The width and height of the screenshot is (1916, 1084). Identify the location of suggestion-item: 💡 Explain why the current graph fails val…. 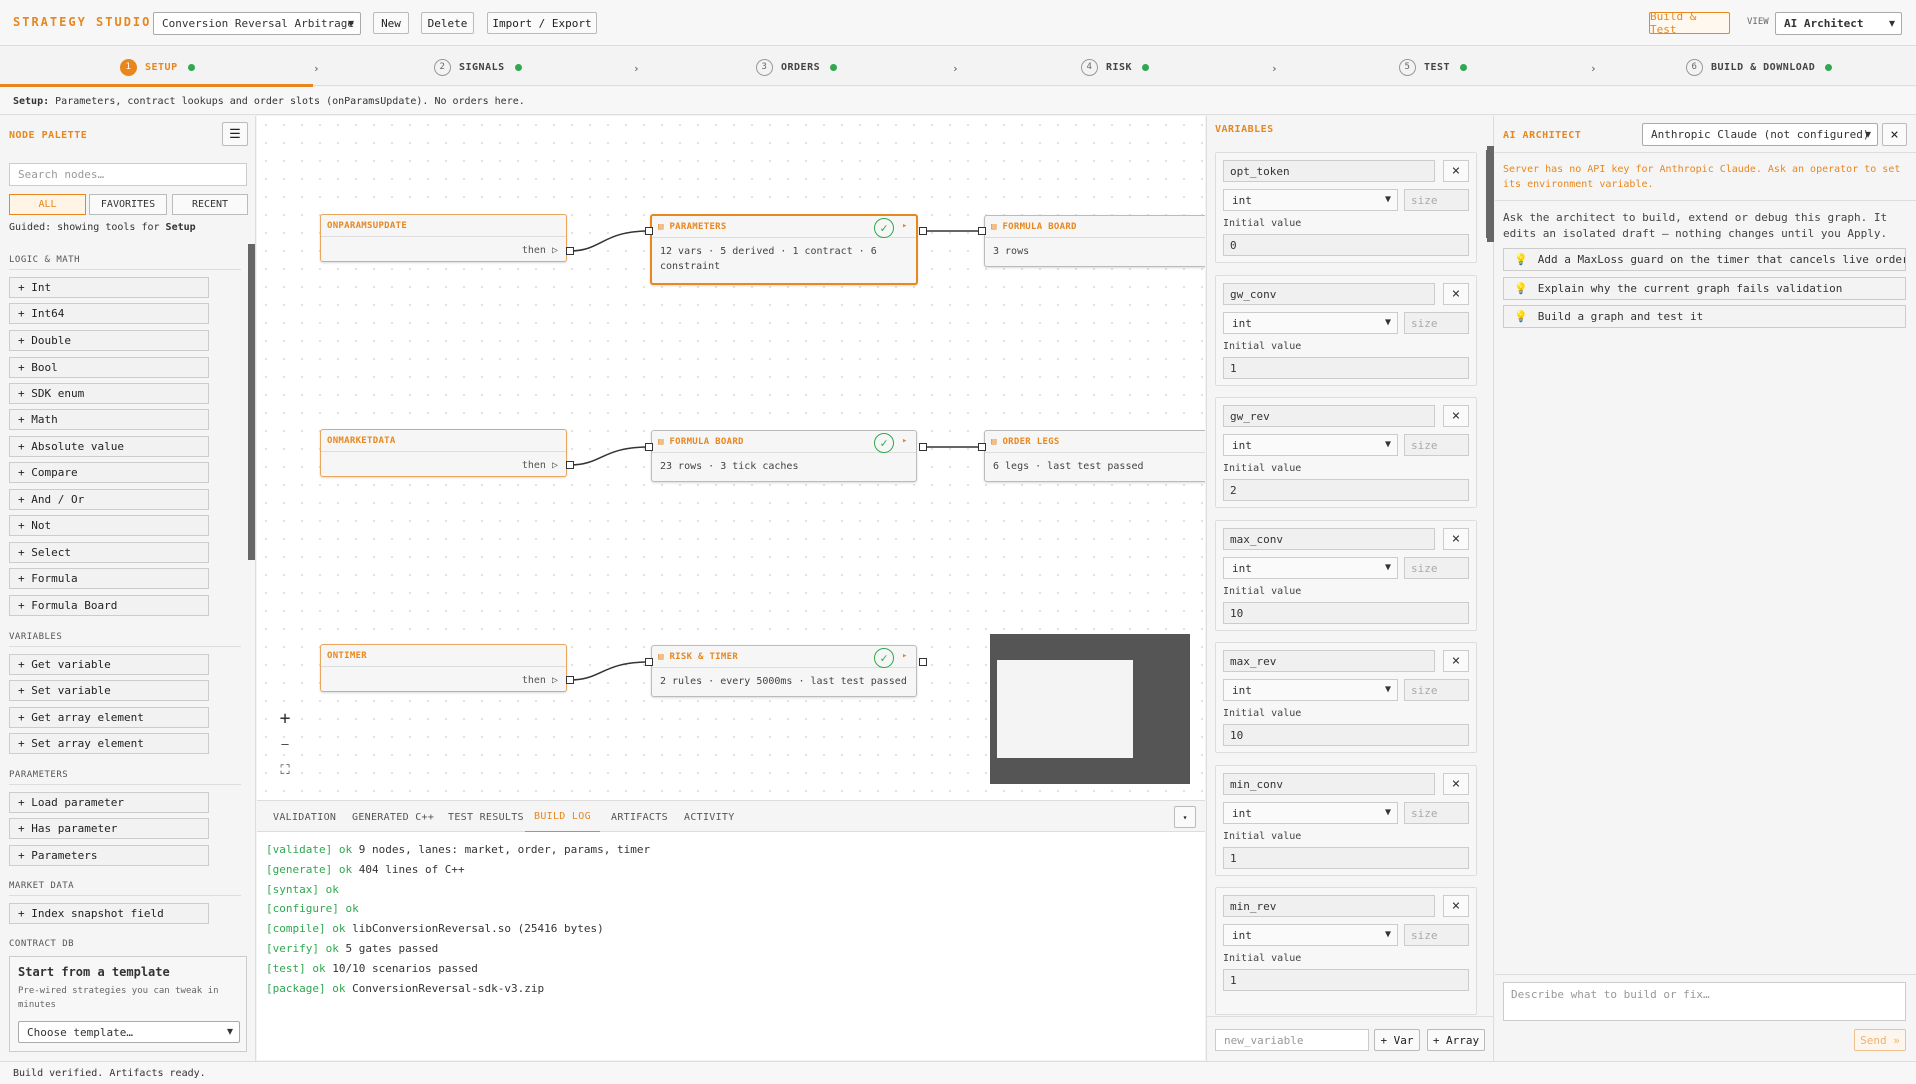
(1704, 288).